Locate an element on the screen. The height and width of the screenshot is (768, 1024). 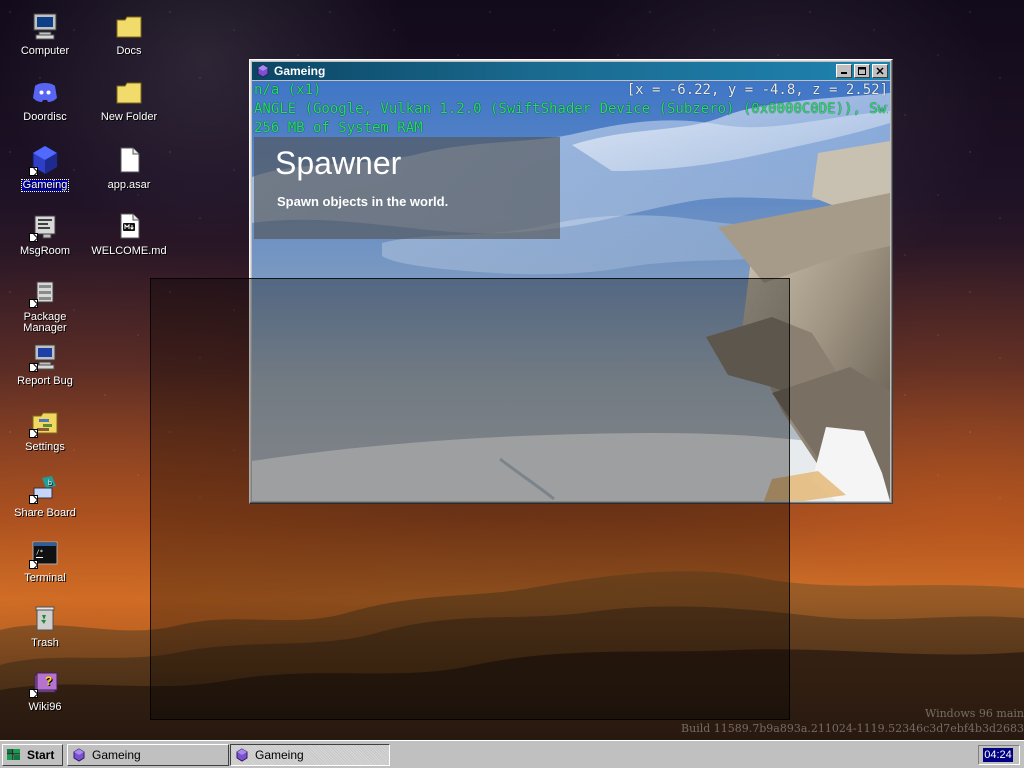
desktop-icon-report-bug: Report Bug is located at coordinates (45, 363).